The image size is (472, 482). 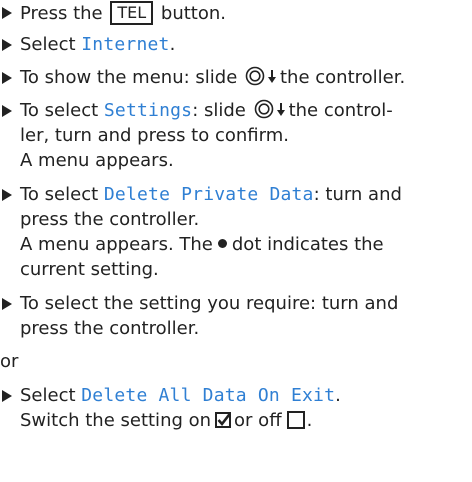 I want to click on step-delete-all-data-on-exit: Select Delete All Data On Exit., so click(x=236, y=396).